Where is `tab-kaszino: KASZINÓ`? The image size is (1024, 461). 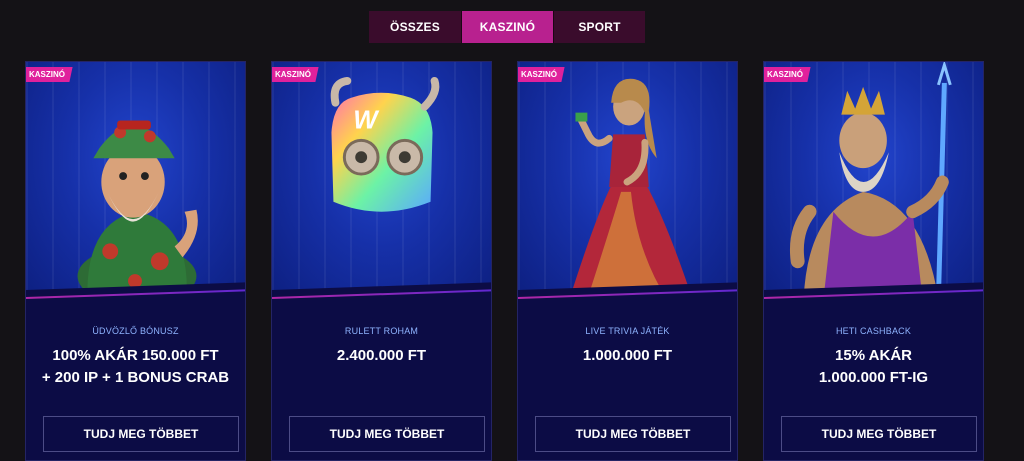
tab-kaszino: KASZINÓ is located at coordinates (507, 27).